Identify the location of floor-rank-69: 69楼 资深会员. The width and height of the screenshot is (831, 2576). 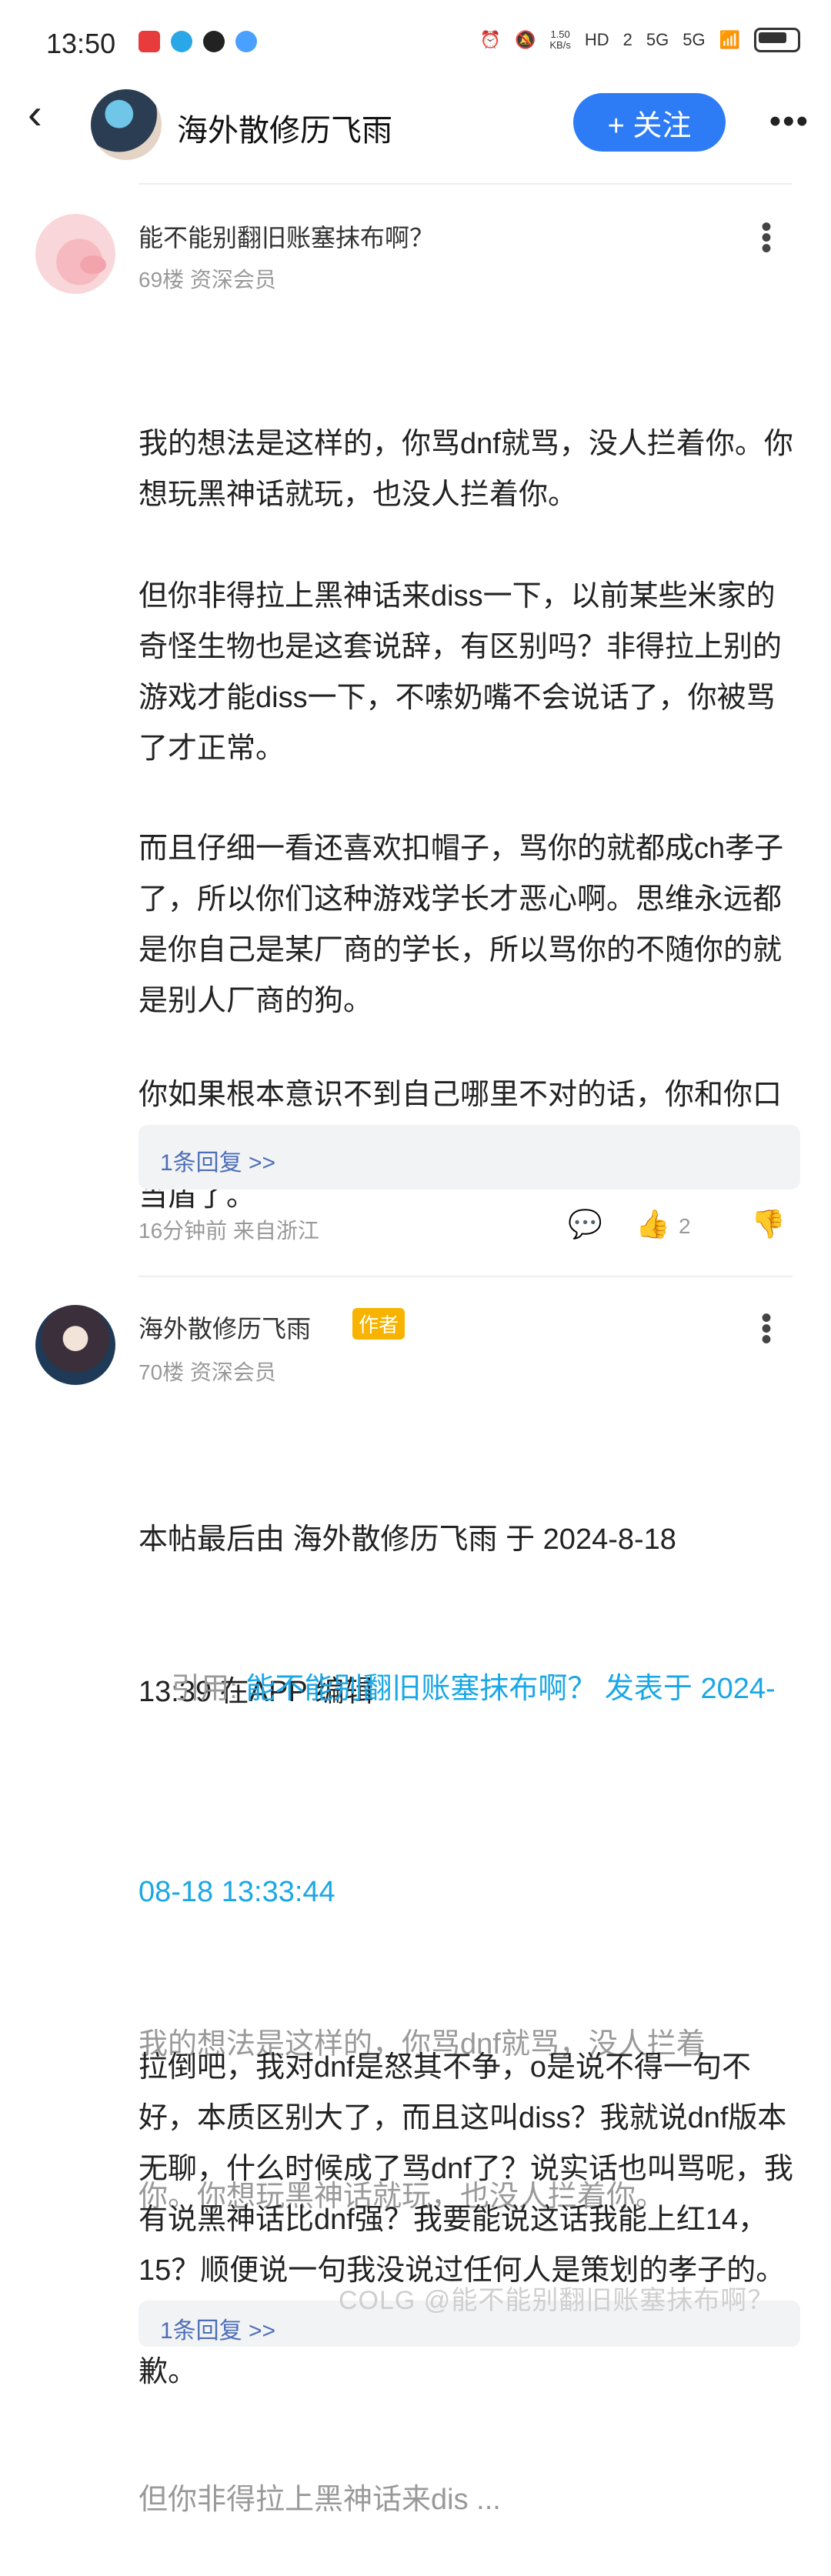
(207, 280).